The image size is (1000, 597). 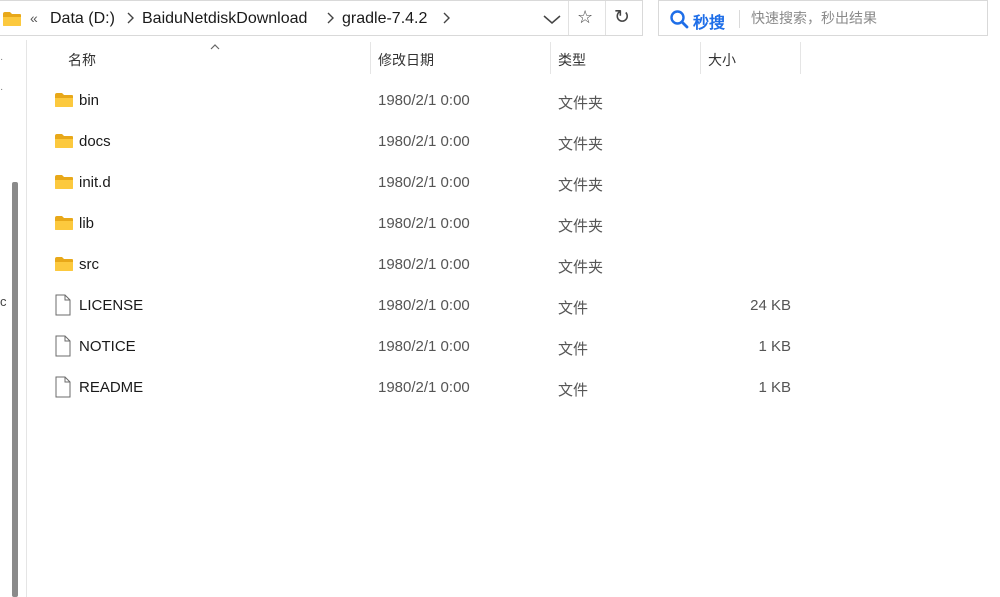 I want to click on search-icon, so click(x=679, y=21).